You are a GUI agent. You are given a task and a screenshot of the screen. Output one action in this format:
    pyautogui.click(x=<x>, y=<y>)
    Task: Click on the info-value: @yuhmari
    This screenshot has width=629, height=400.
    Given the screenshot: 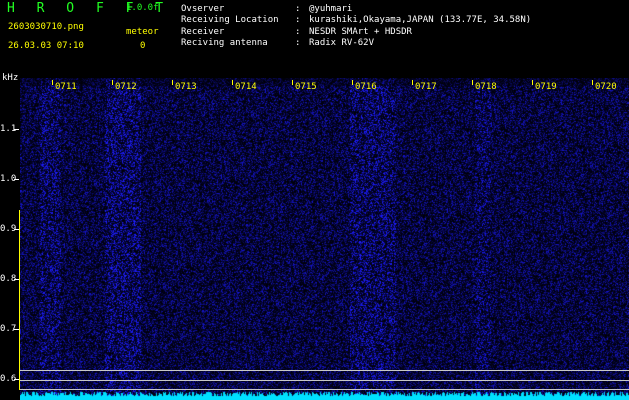 What is the action you would take?
    pyautogui.click(x=331, y=9)
    